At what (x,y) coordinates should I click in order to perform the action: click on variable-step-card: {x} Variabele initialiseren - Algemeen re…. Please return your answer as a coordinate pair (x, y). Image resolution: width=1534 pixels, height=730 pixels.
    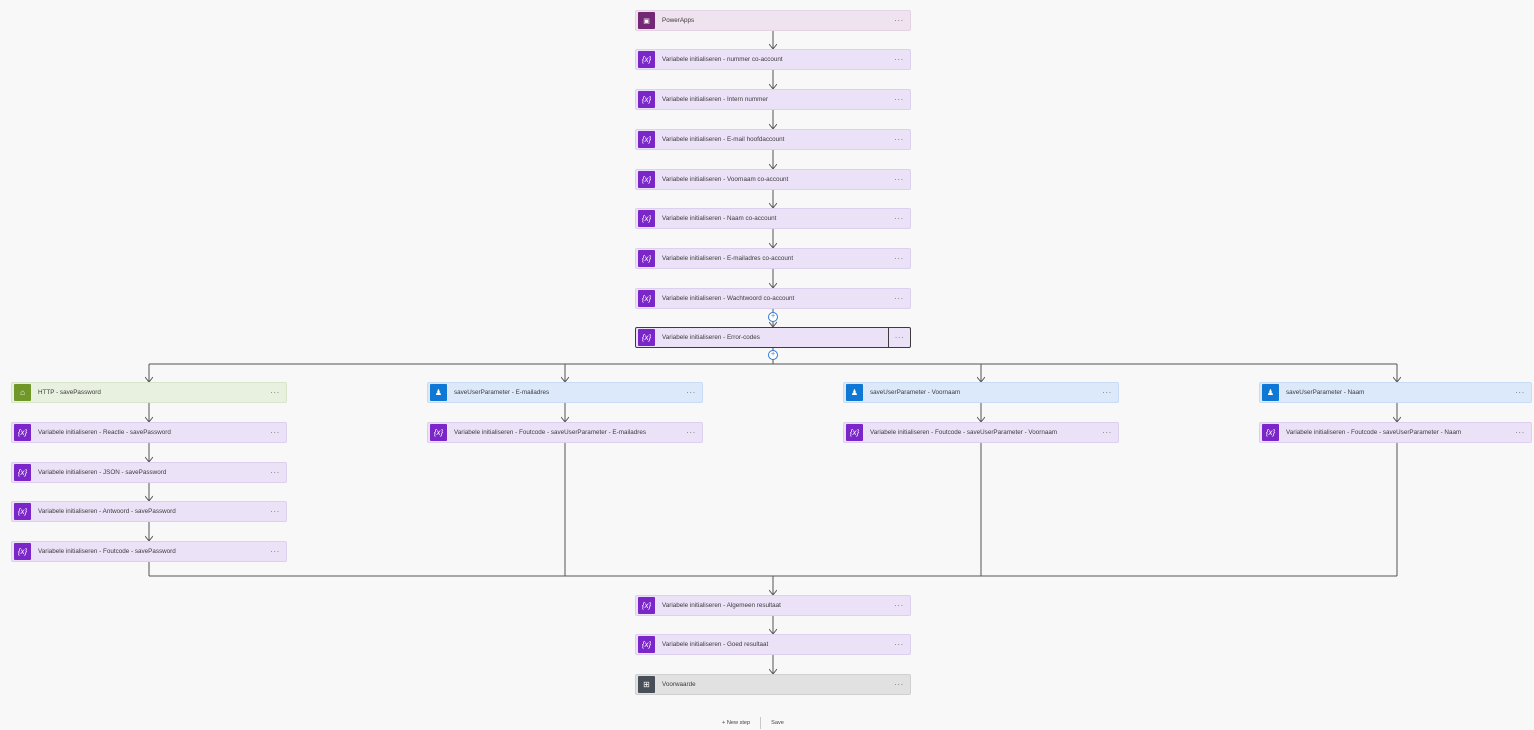
    Looking at the image, I should click on (773, 605).